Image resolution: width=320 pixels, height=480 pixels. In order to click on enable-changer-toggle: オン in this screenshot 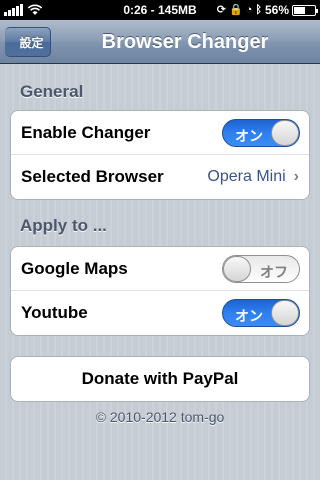, I will do `click(261, 133)`.